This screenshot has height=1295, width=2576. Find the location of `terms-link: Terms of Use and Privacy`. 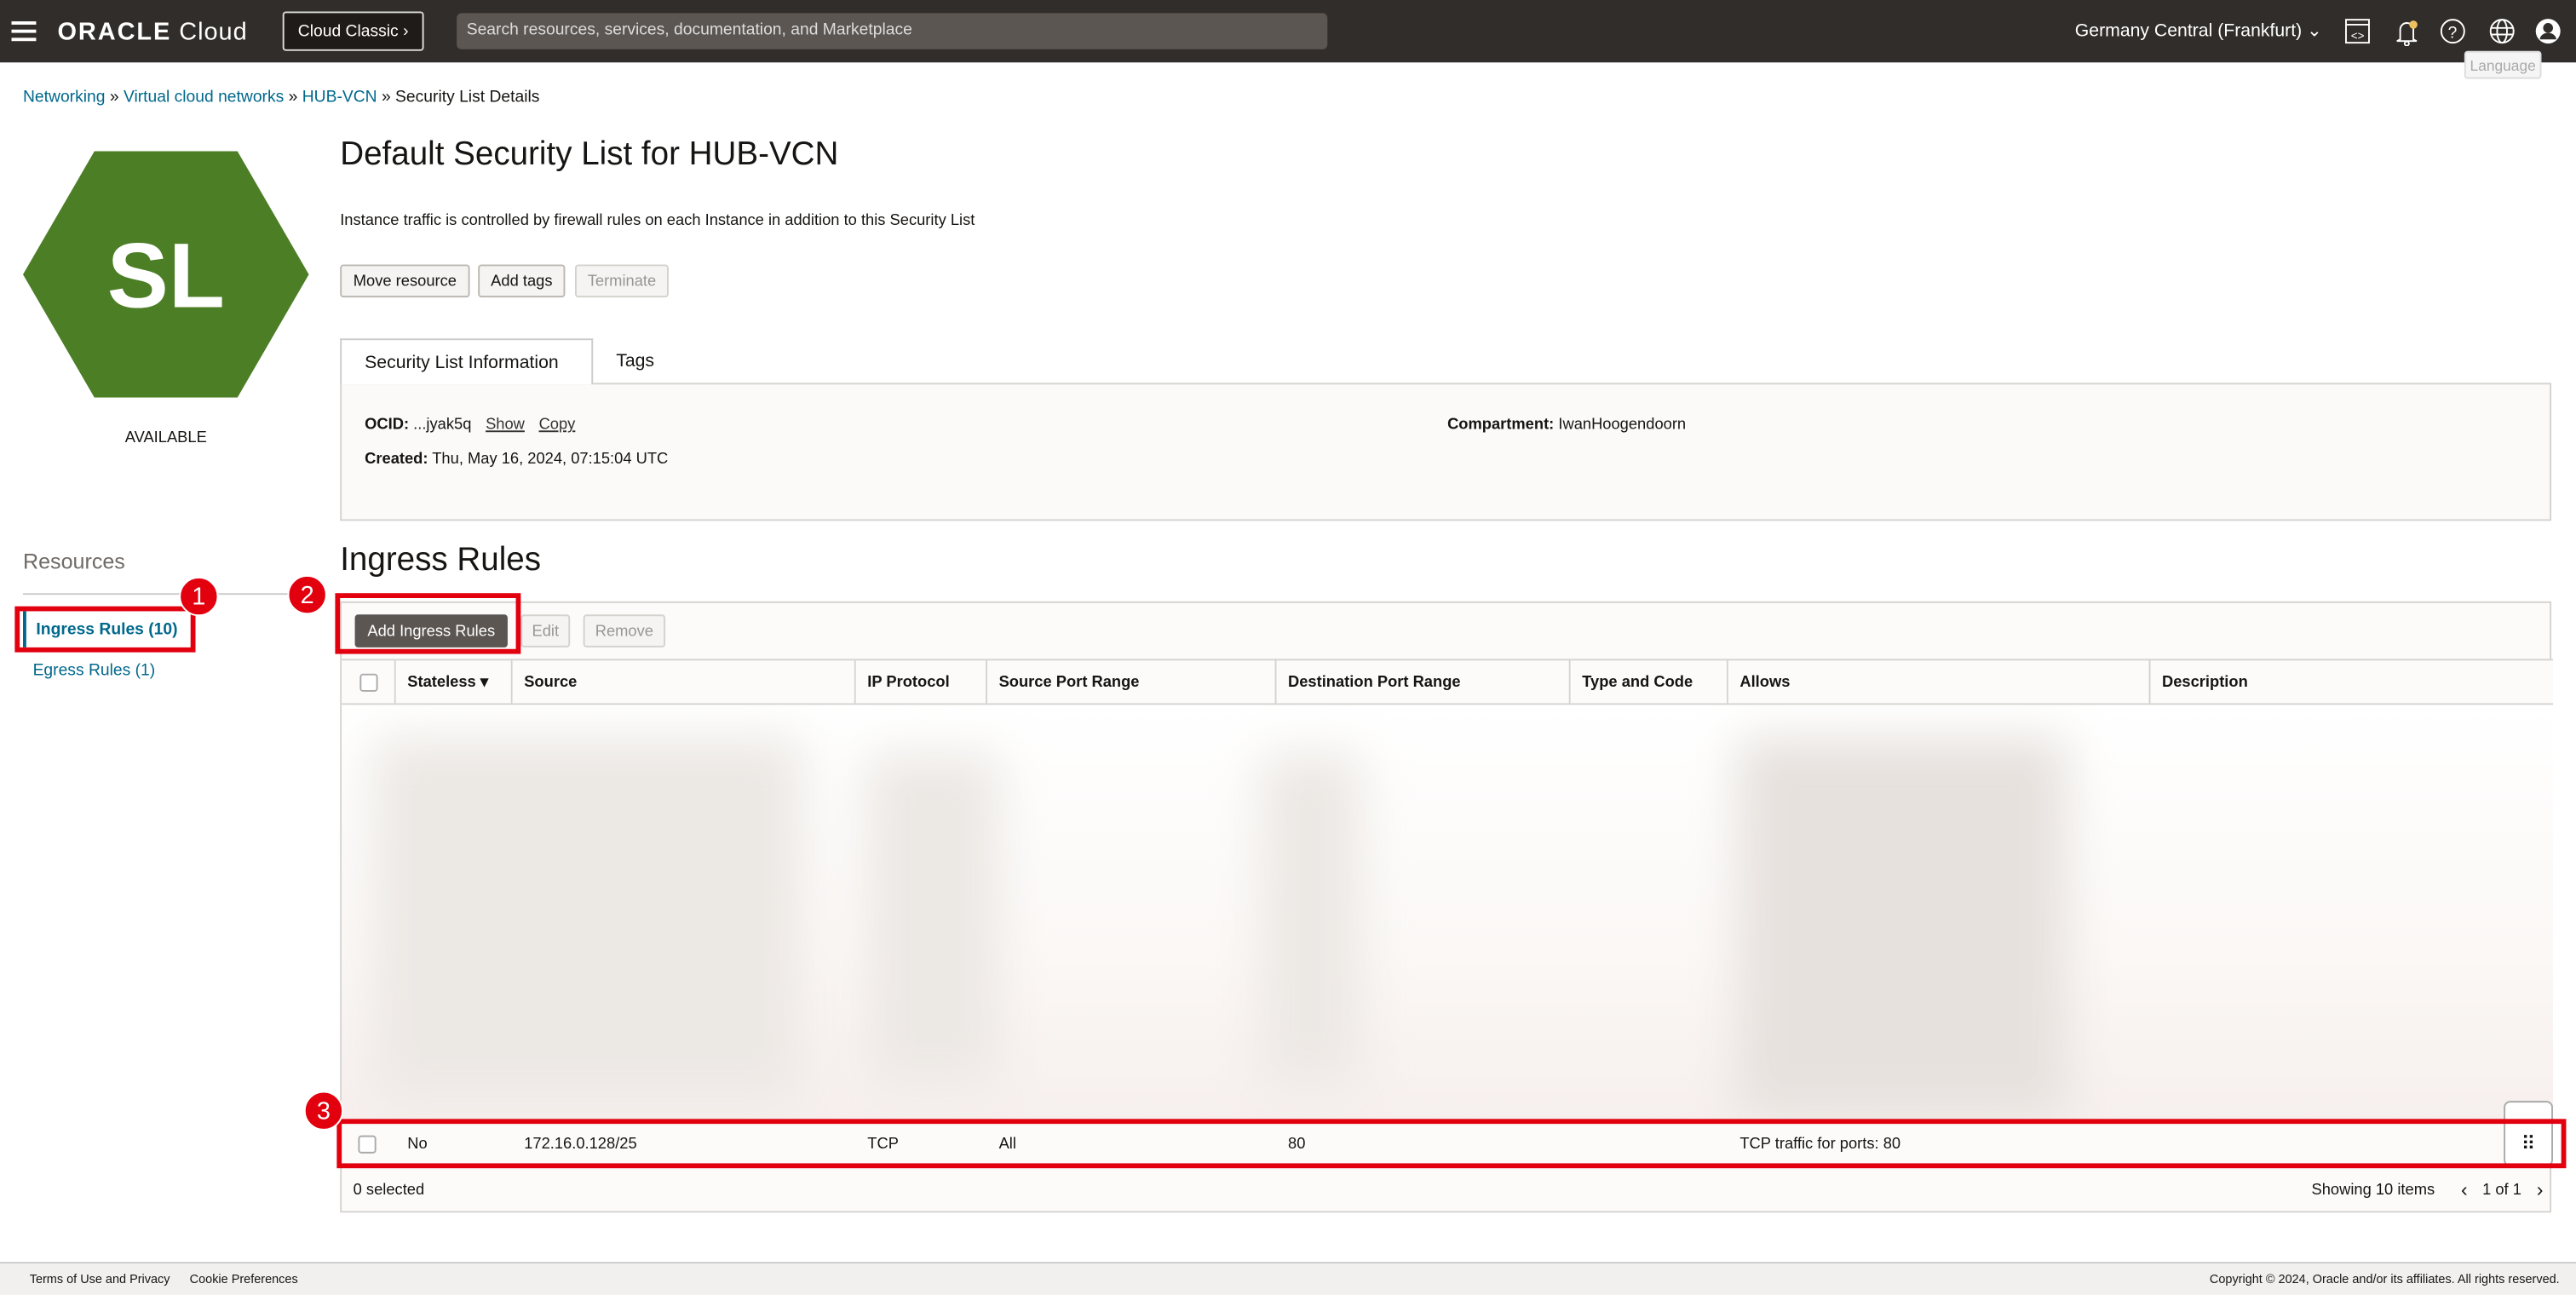

terms-link: Terms of Use and Privacy is located at coordinates (100, 1279).